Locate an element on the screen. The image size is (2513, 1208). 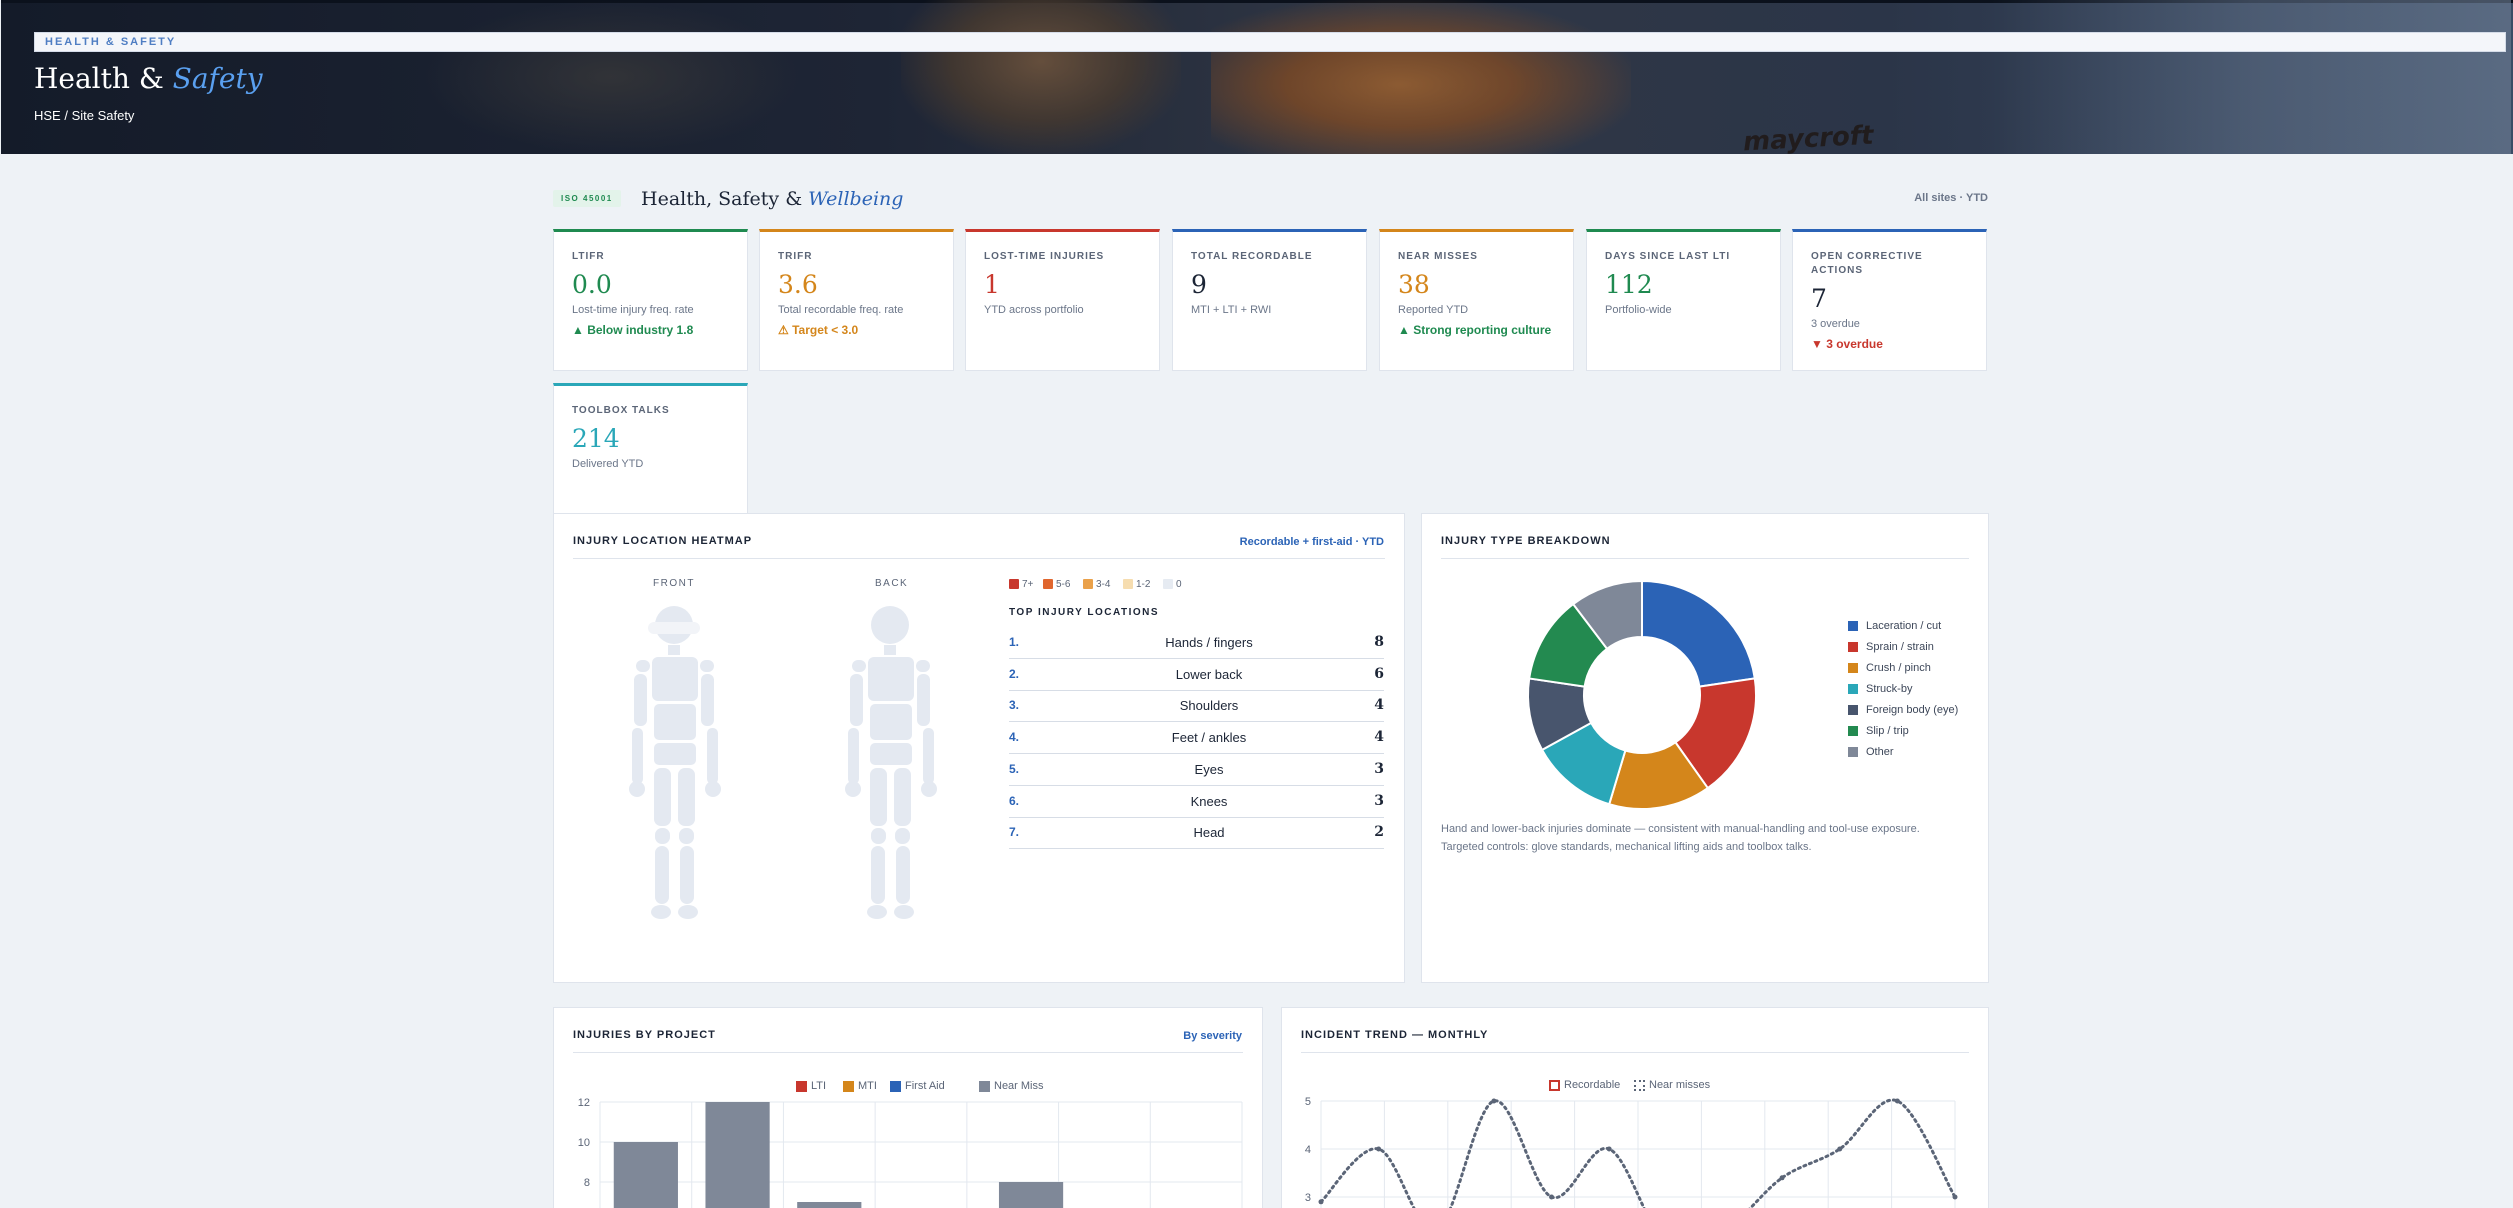
heat-scale-label: 1-2 is located at coordinates (1143, 584).